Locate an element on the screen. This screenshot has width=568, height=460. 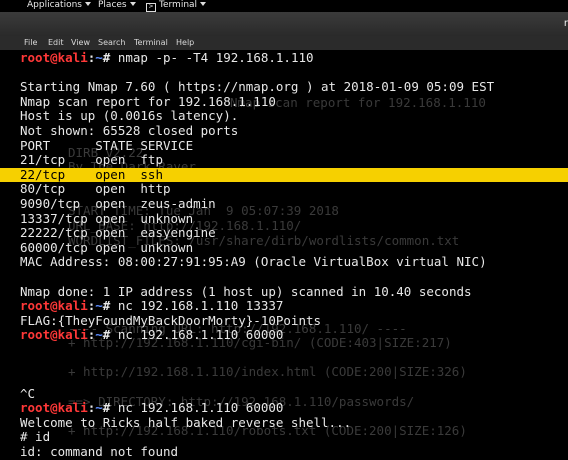
output-line: Host is up (0.0016s latency). is located at coordinates (129, 116).